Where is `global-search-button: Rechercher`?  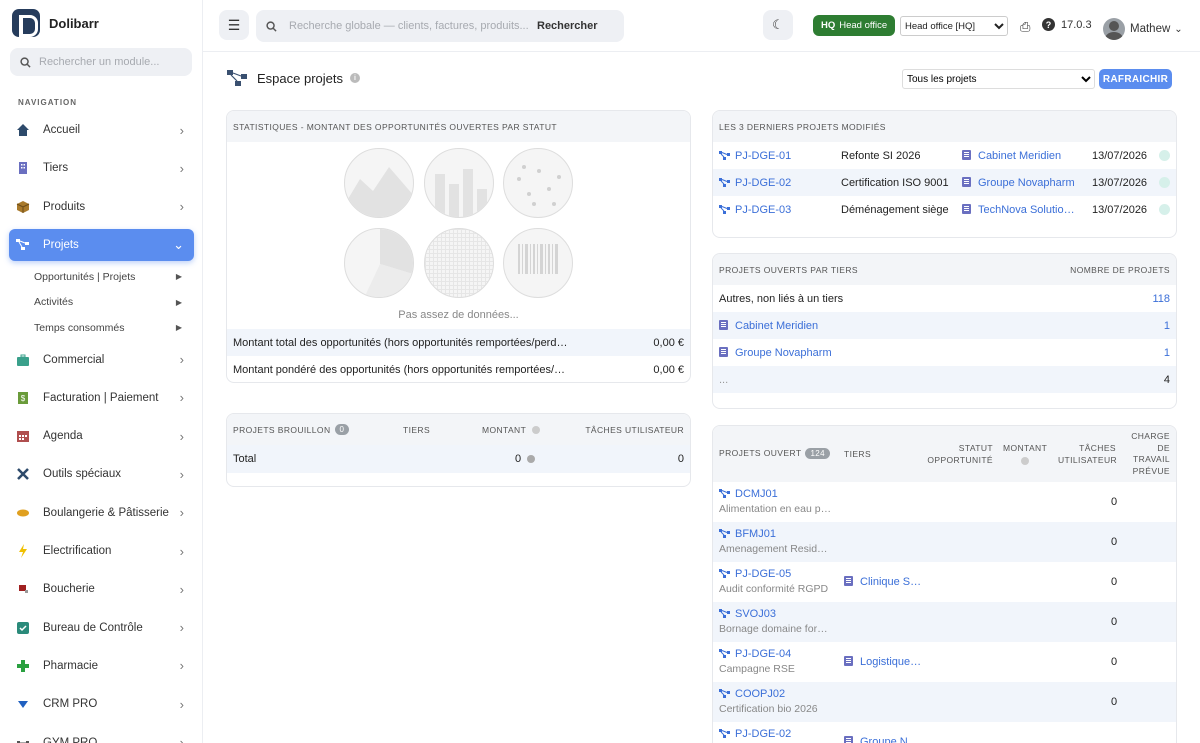 global-search-button: Rechercher is located at coordinates (567, 26).